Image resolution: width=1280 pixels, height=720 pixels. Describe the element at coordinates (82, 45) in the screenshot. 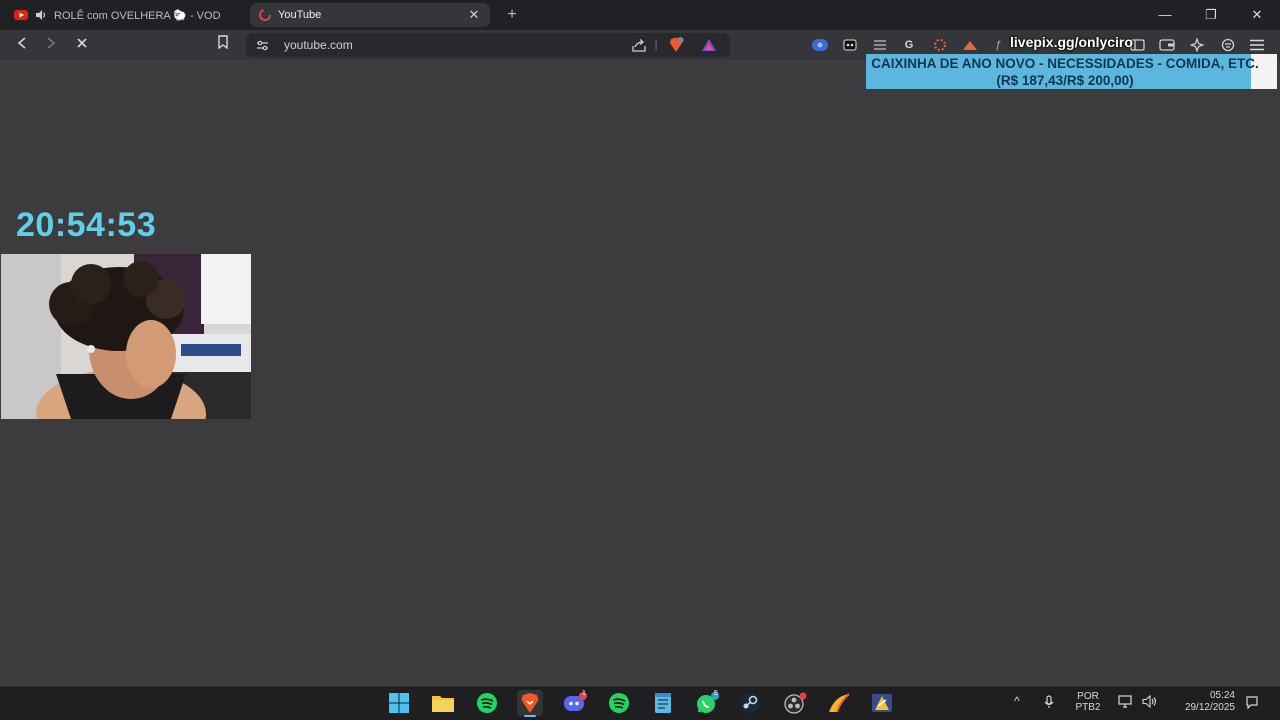

I see `stop-loading-button` at that location.